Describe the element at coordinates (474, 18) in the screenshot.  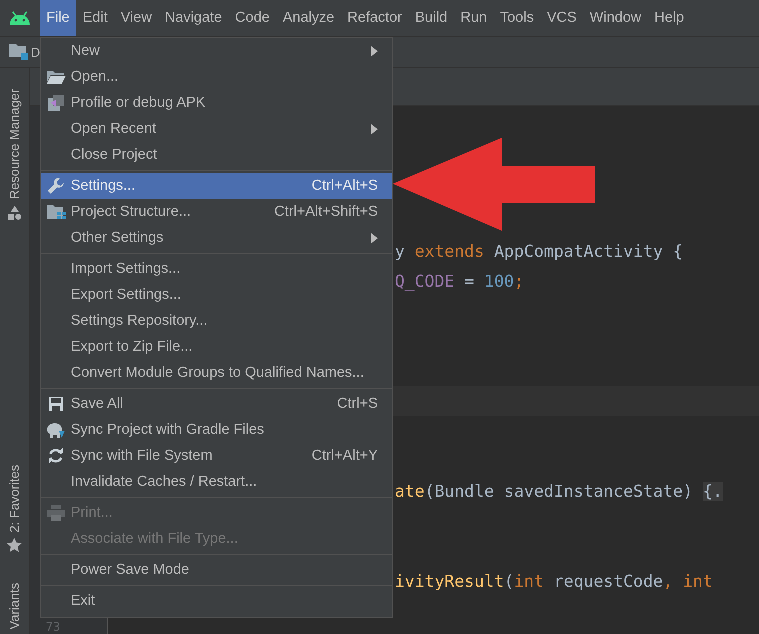
I see `menu-item: Run` at that location.